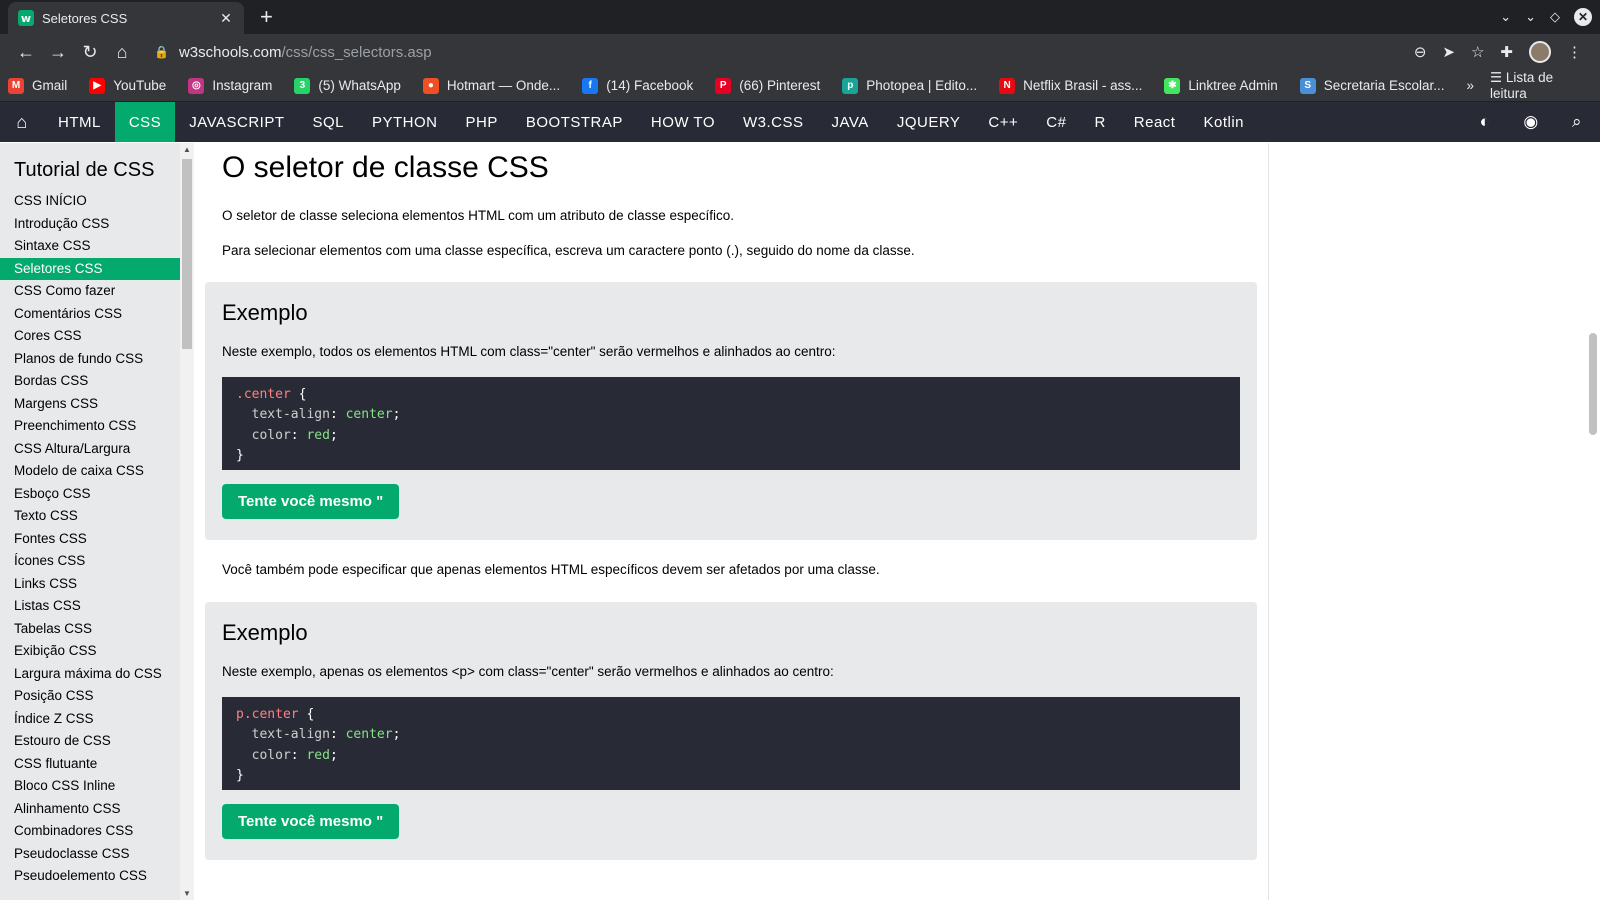 Image resolution: width=1600 pixels, height=900 pixels. I want to click on minimize-icon: ⌄, so click(1530, 17).